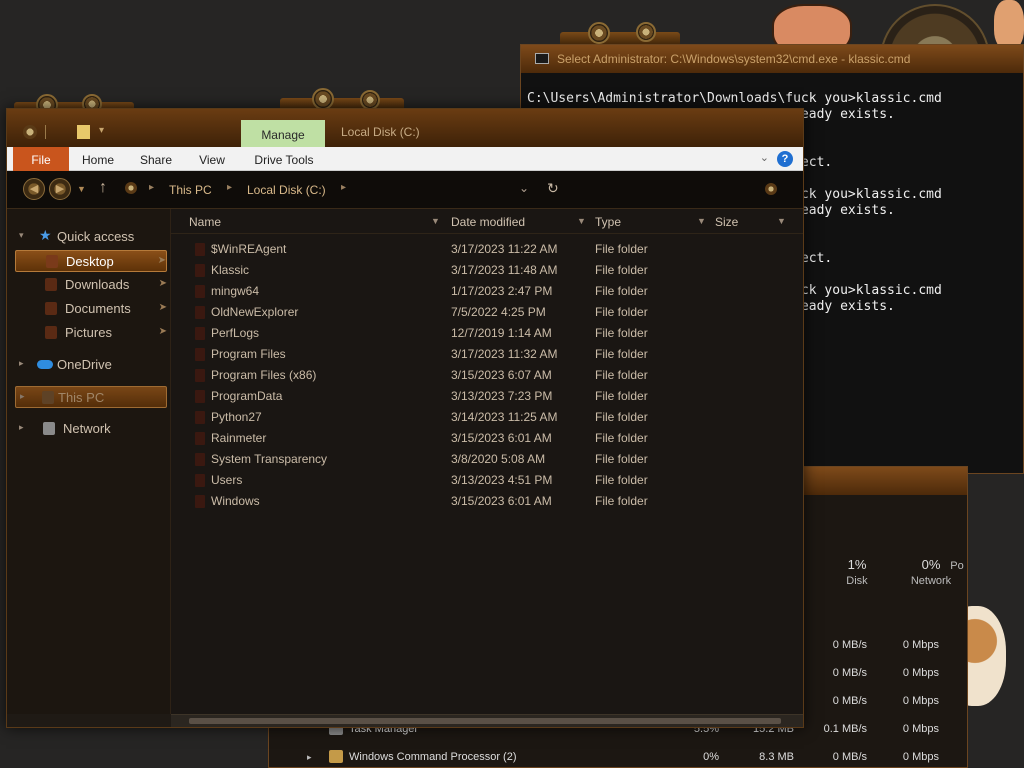 This screenshot has height=768, width=1024. I want to click on breadcrumb-local-disk: Local Disk (C:), so click(286, 190).